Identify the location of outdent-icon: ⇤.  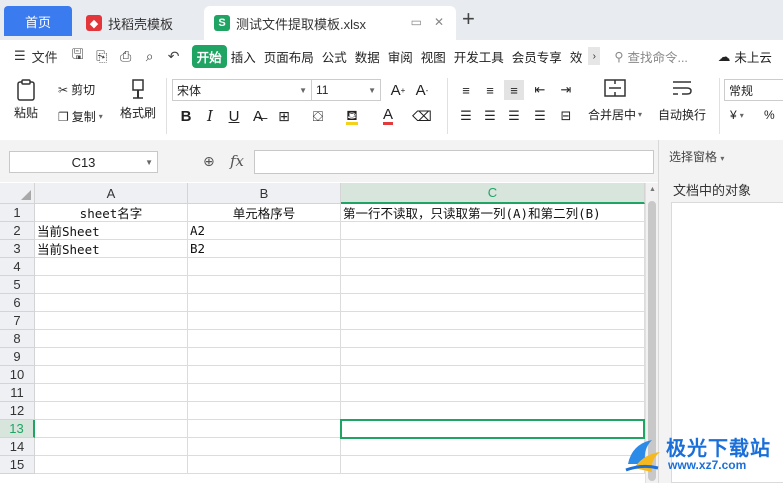
(540, 90).